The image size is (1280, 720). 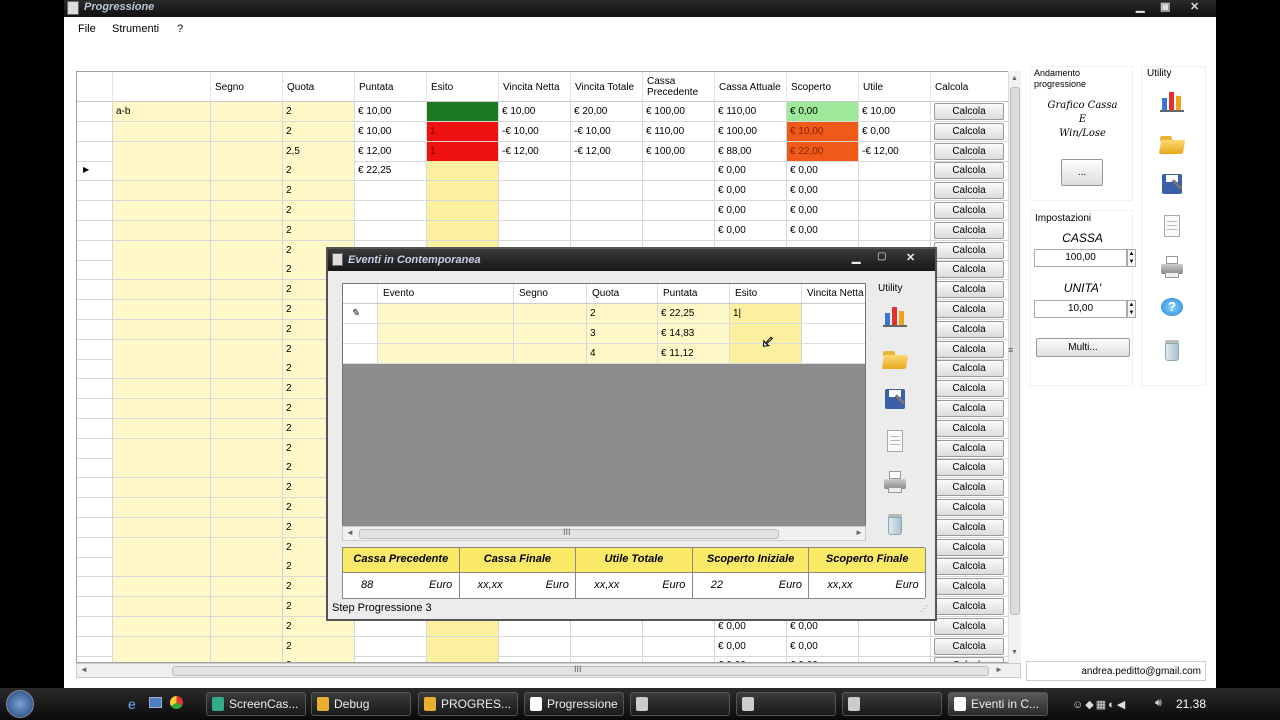 What do you see at coordinates (391, 171) in the screenshot?
I see `cell-puntata: € 22,25` at bounding box center [391, 171].